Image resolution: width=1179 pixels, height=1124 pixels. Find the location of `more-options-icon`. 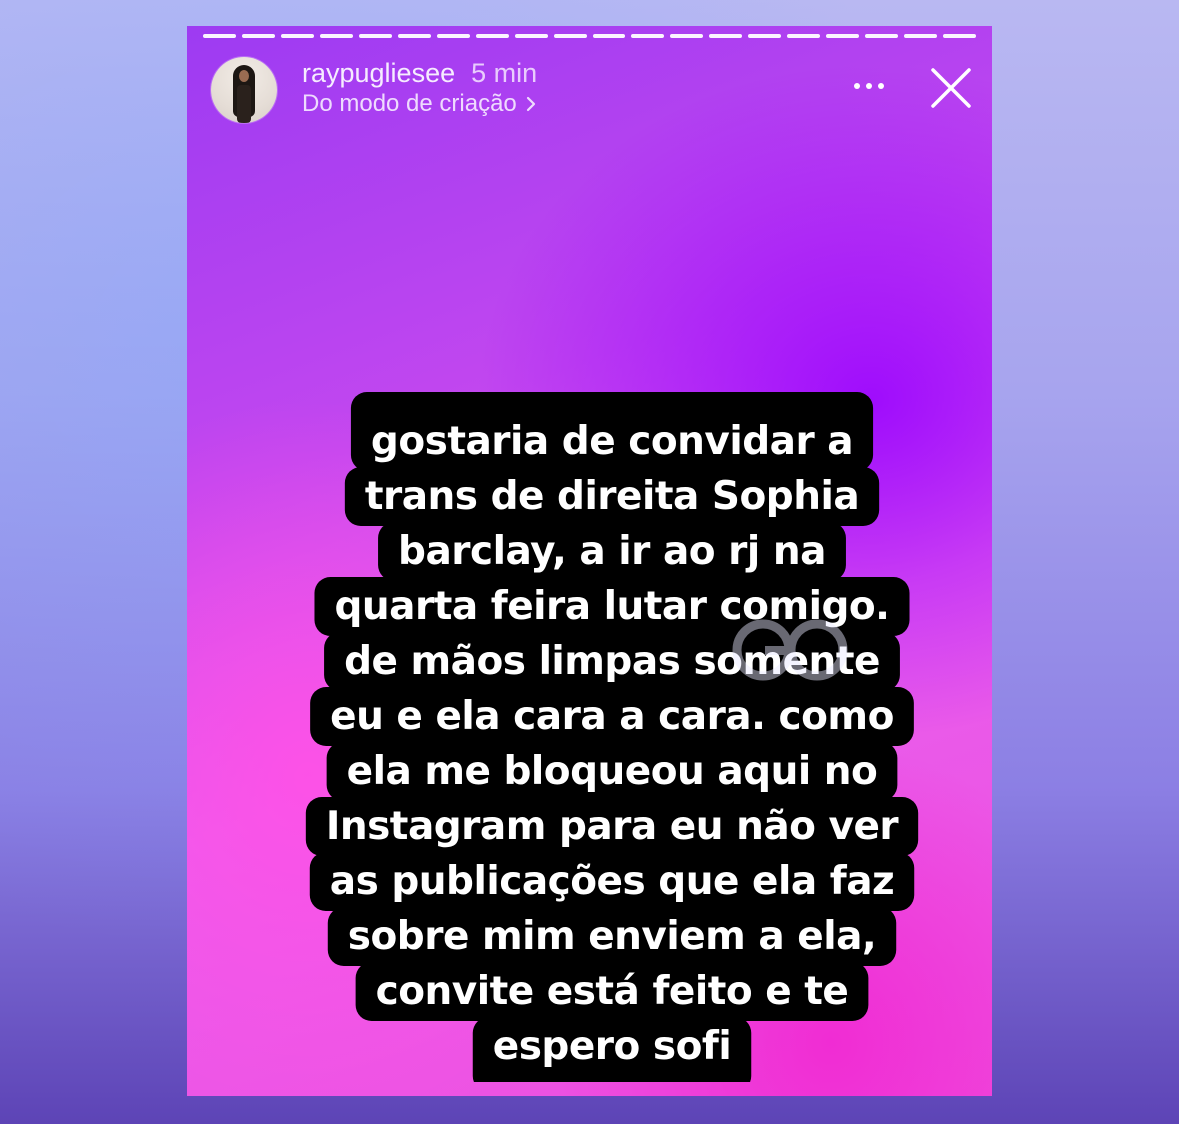

more-options-icon is located at coordinates (869, 86).